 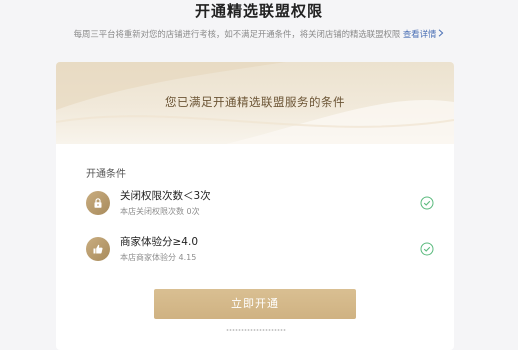 What do you see at coordinates (441, 34) in the screenshot?
I see `chevron-right-icon` at bounding box center [441, 34].